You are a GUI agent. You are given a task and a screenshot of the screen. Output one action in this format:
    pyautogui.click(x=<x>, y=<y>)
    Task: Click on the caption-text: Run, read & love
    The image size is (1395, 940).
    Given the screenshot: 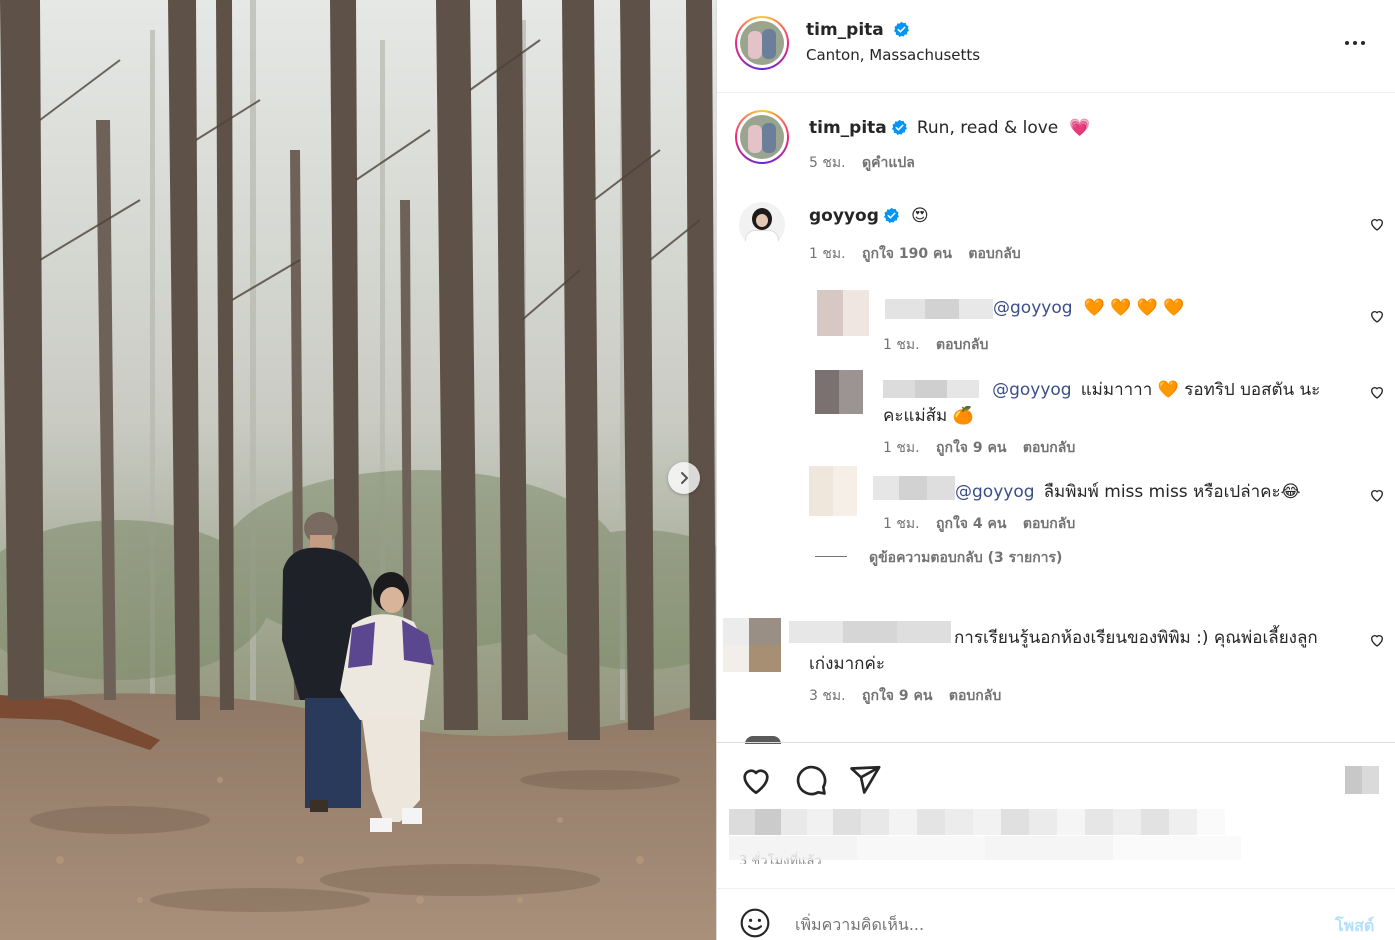 What is the action you would take?
    pyautogui.click(x=987, y=128)
    